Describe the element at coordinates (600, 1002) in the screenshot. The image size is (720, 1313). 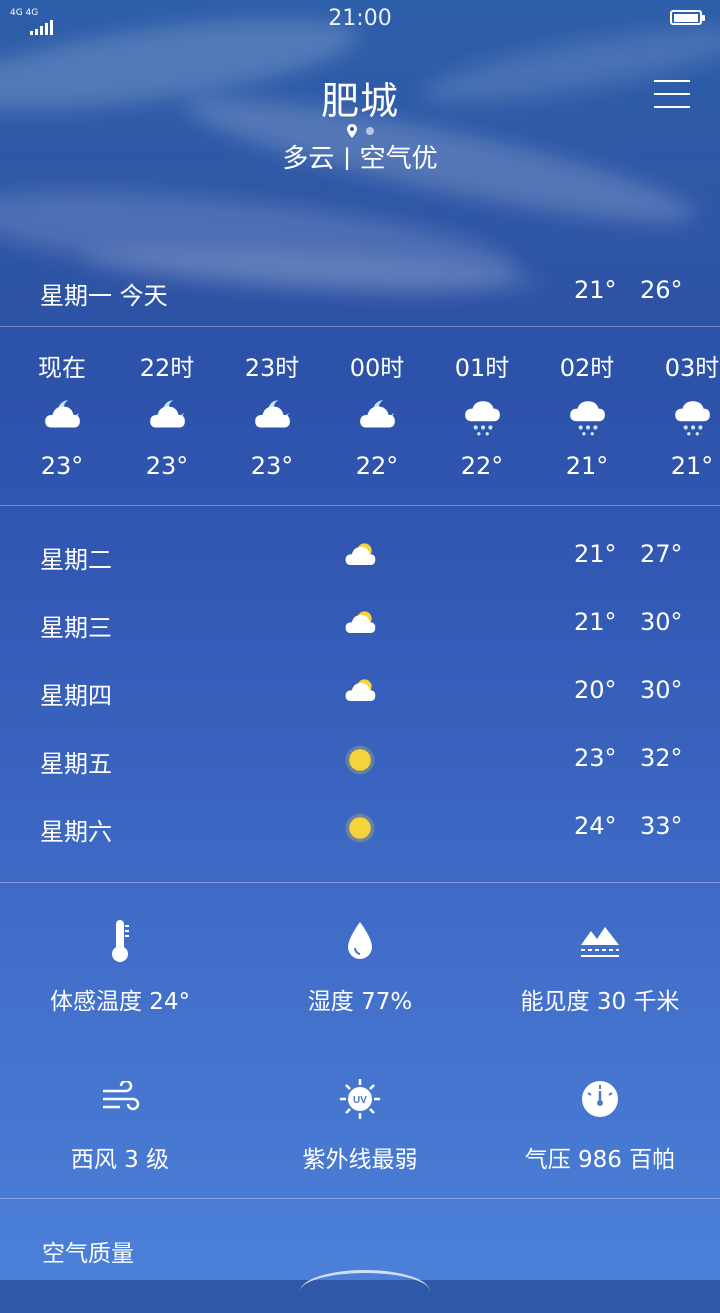
I see `detail-text: 能见度 30 千米` at that location.